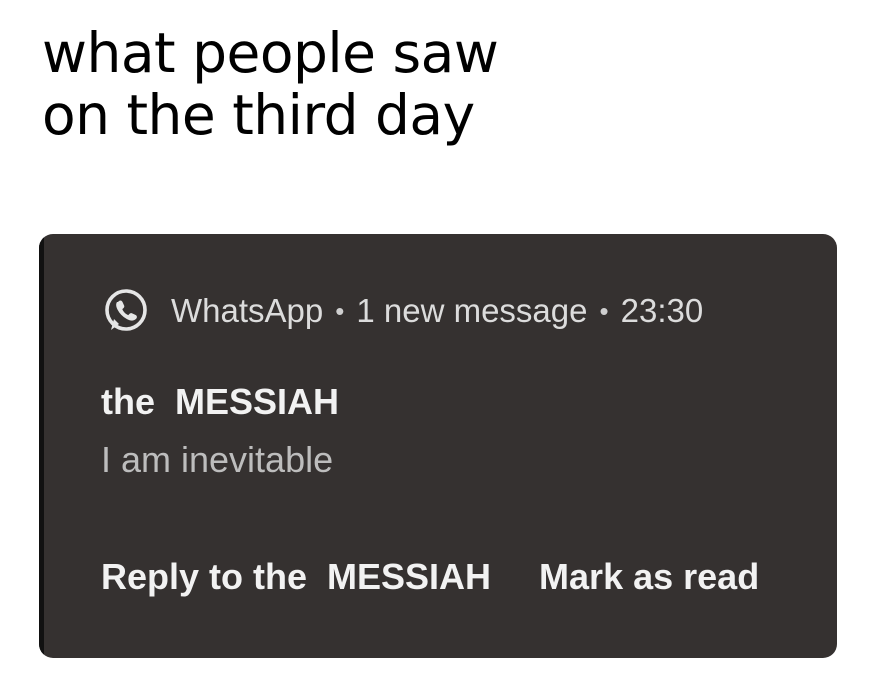  What do you see at coordinates (472, 310) in the screenshot?
I see `notification-summary: 1 new message` at bounding box center [472, 310].